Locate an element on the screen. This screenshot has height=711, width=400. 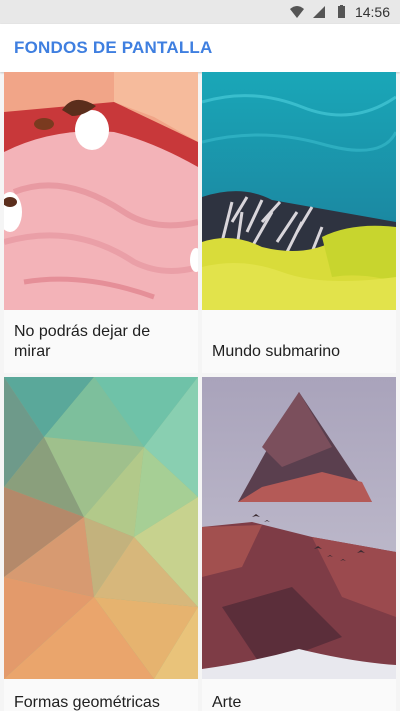
category-label: No podrás dejar de mirar is located at coordinates (82, 341).